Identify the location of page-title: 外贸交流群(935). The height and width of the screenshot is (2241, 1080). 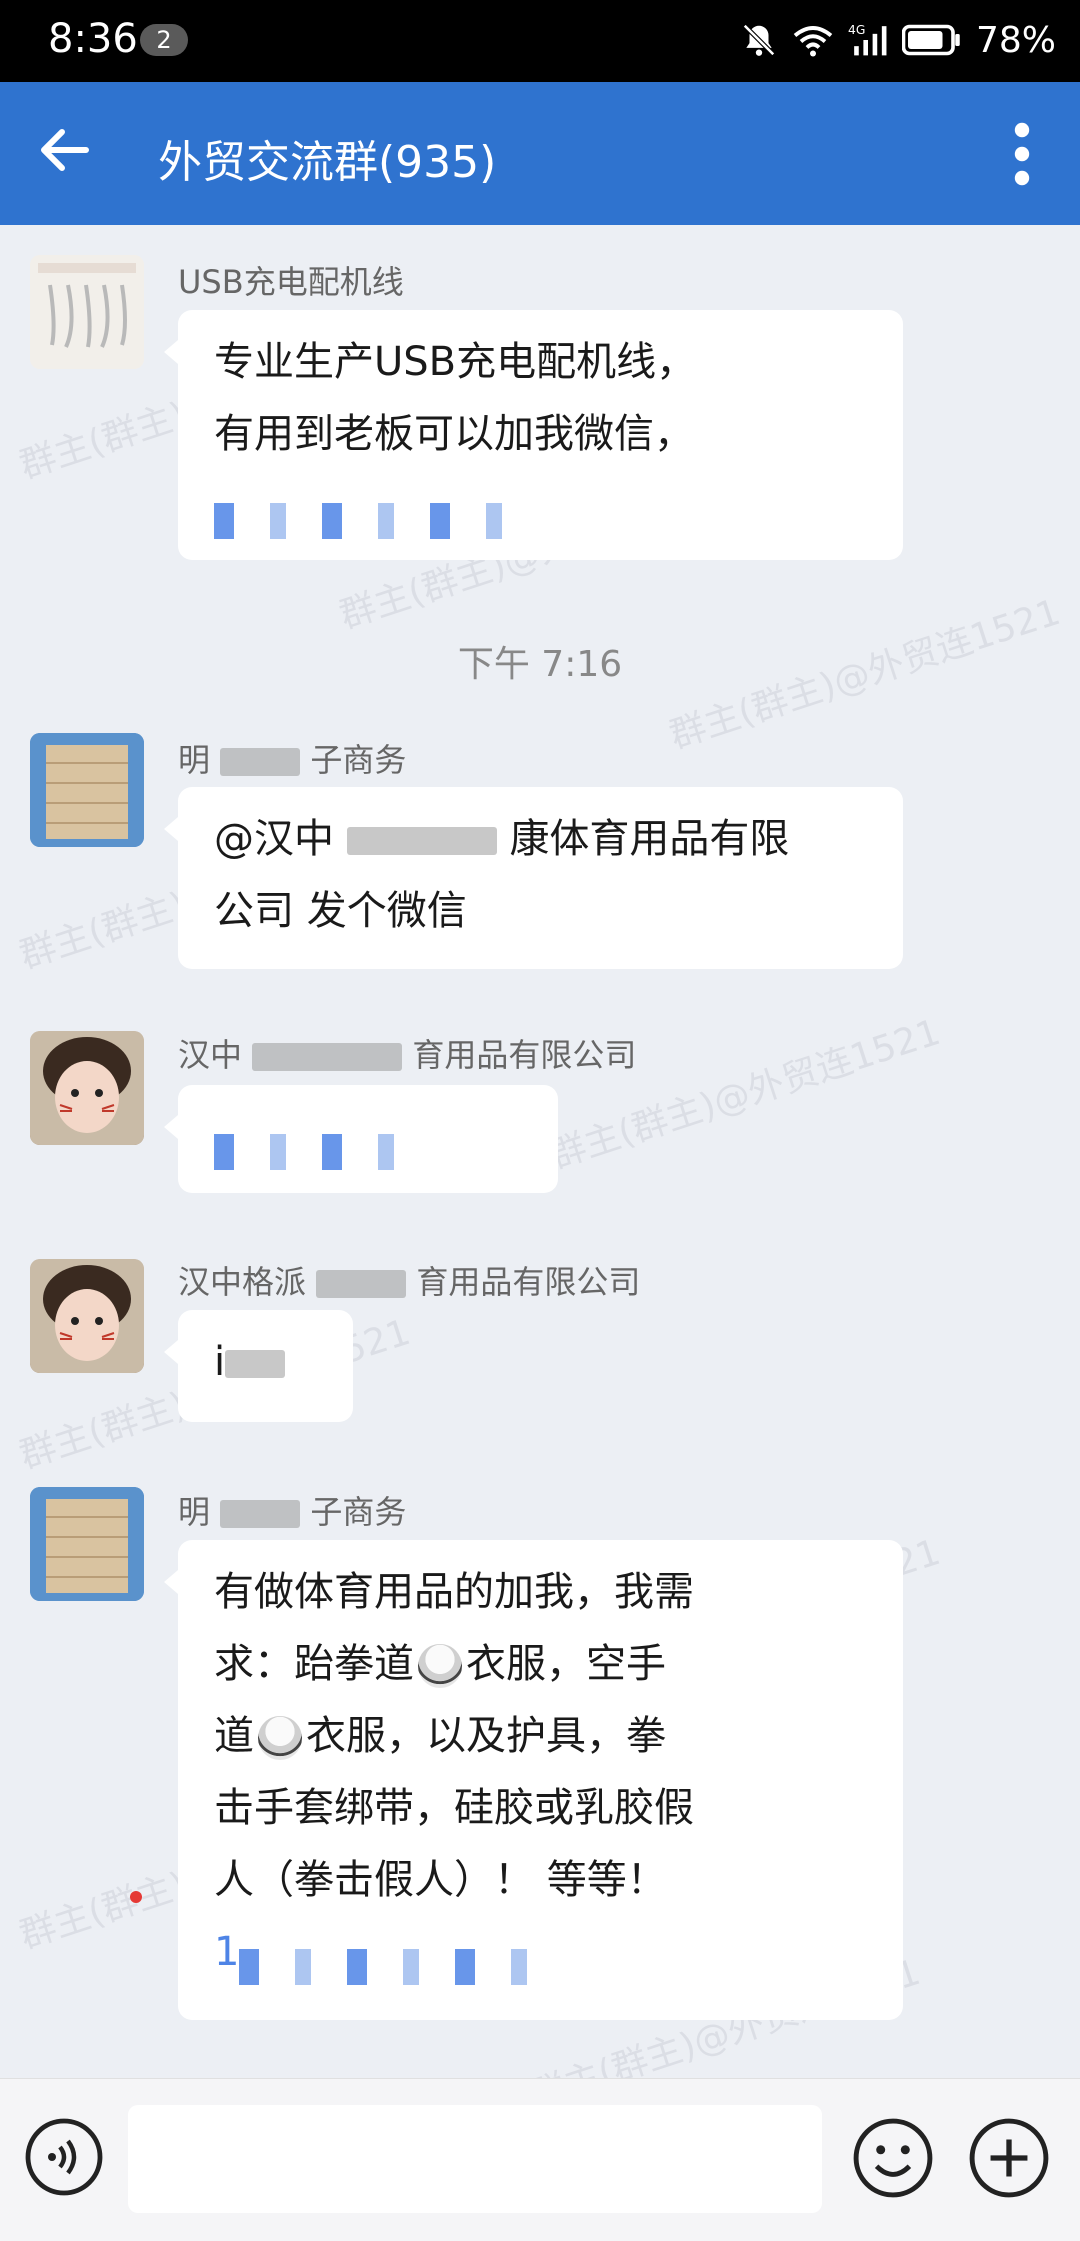
(327, 162).